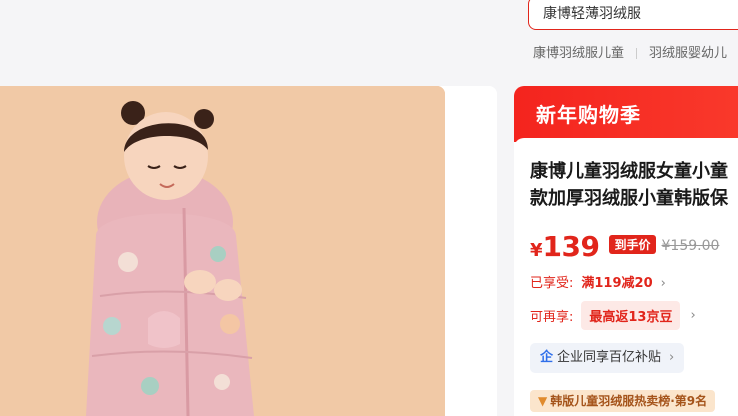 The height and width of the screenshot is (416, 738). Describe the element at coordinates (629, 401) in the screenshot. I see `ranking-text: 韩版儿童羽绒服热卖榜·第9名` at that location.